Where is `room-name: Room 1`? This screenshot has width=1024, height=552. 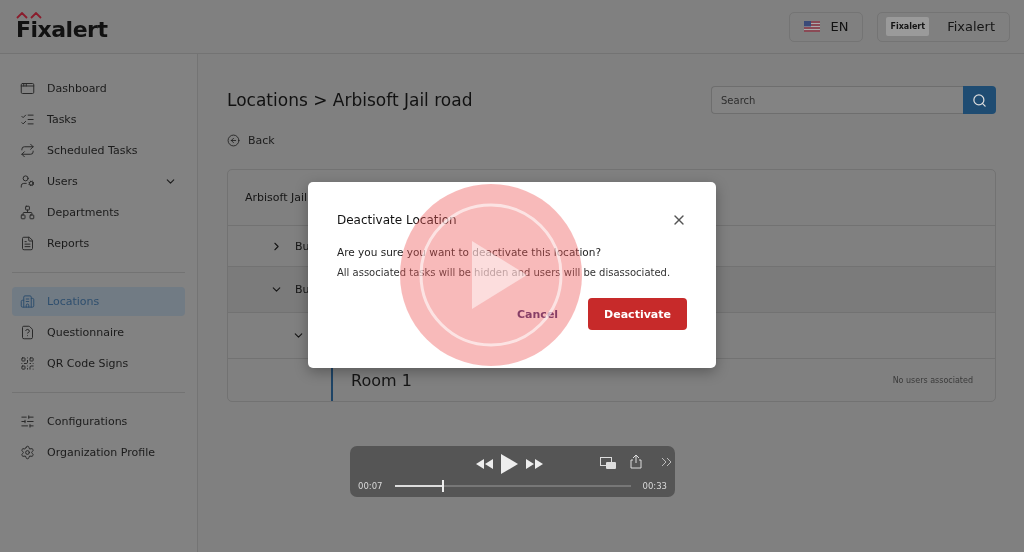
room-name: Room 1 is located at coordinates (381, 380).